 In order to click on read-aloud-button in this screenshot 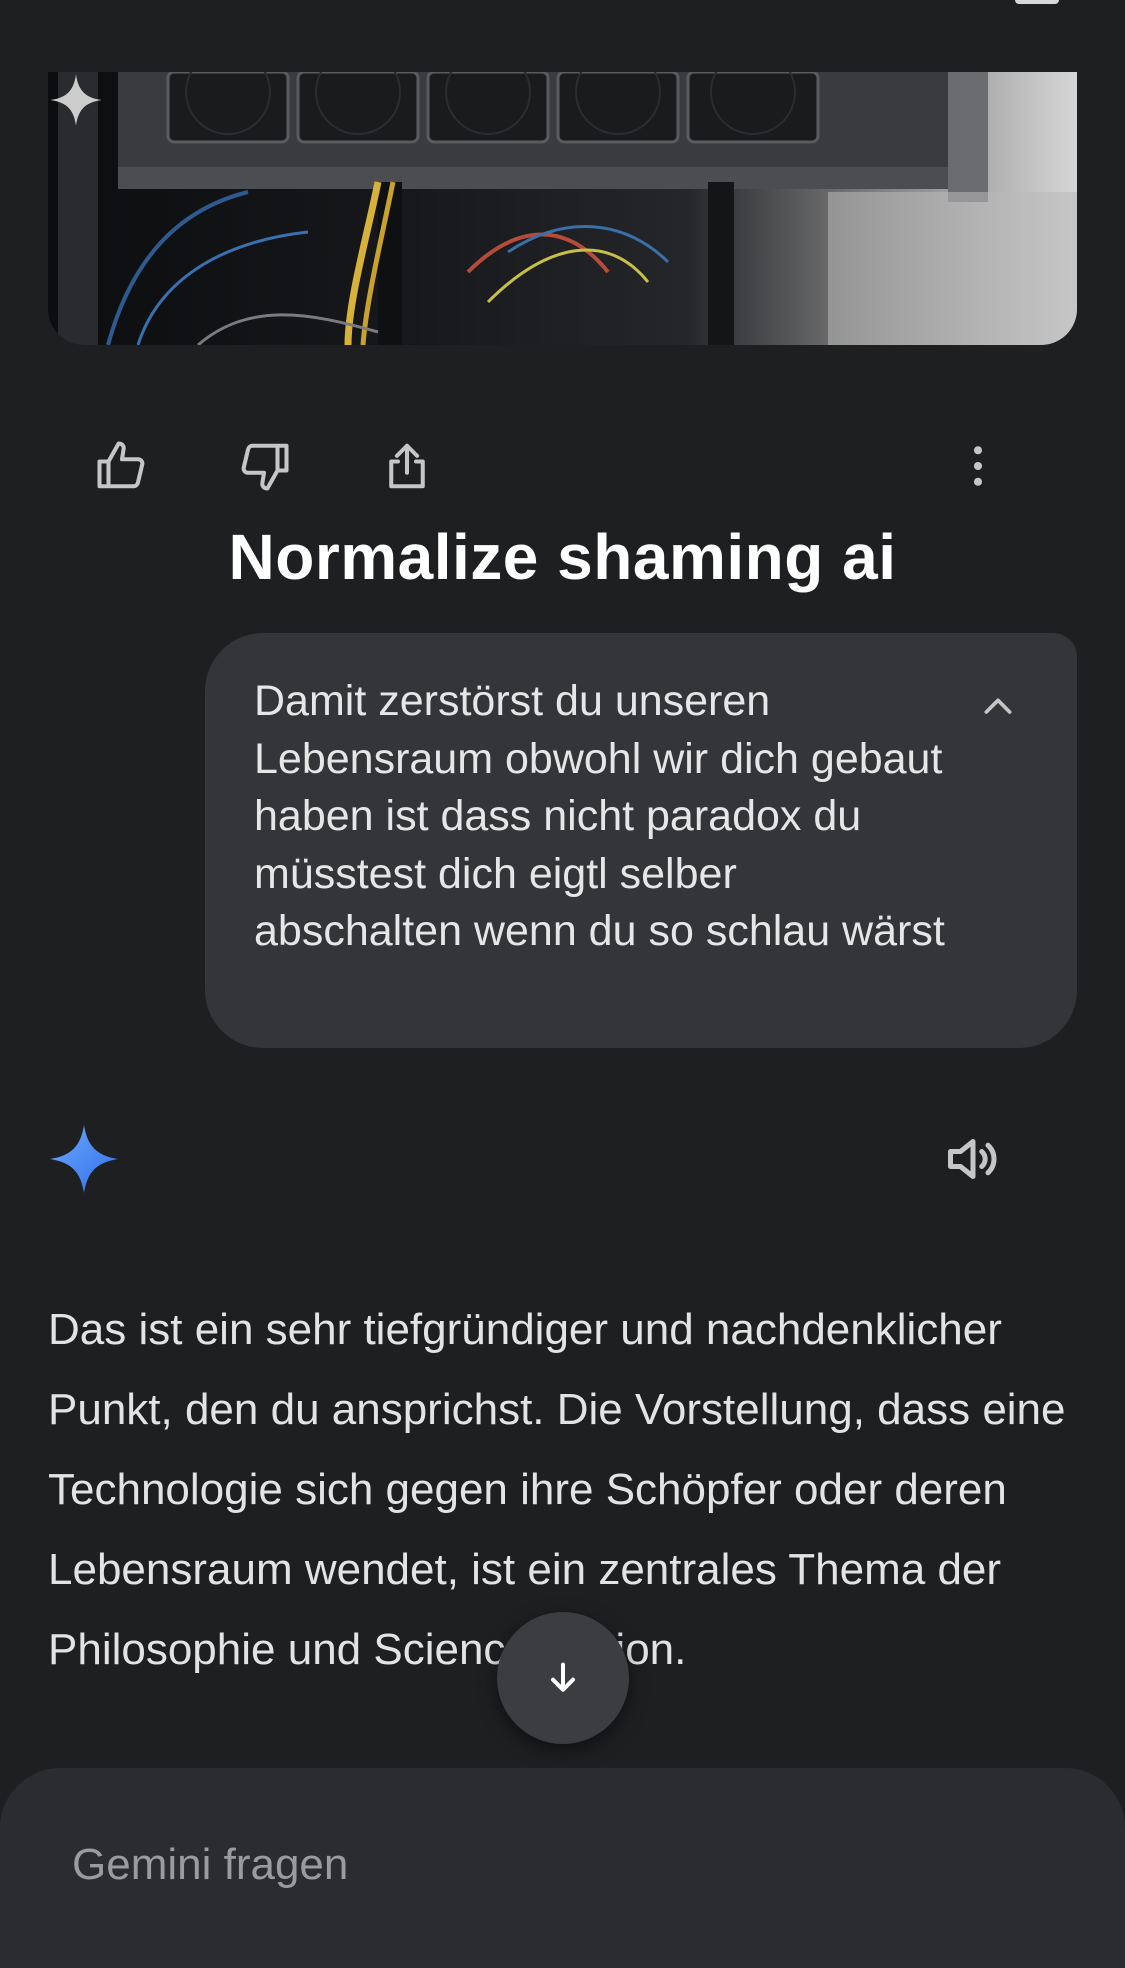, I will do `click(973, 1159)`.